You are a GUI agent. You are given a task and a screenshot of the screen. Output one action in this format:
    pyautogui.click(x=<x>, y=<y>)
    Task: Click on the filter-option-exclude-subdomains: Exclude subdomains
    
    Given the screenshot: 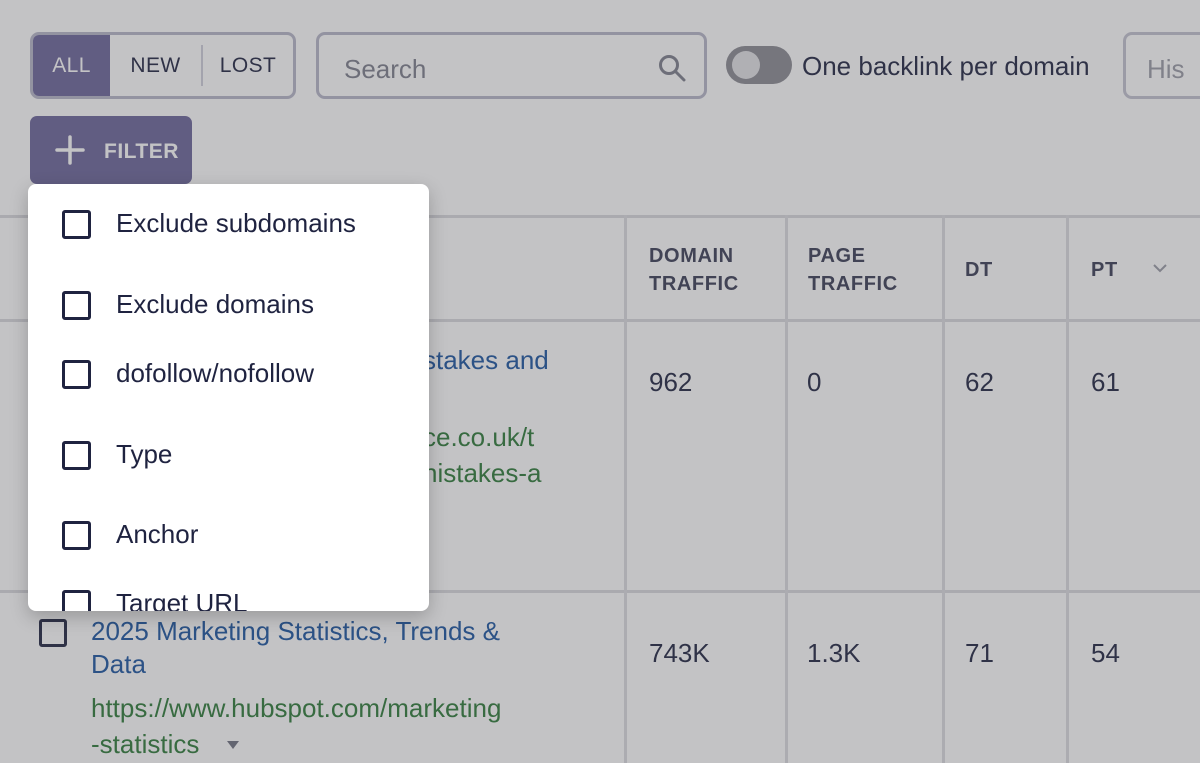 What is the action you would take?
    pyautogui.click(x=228, y=226)
    